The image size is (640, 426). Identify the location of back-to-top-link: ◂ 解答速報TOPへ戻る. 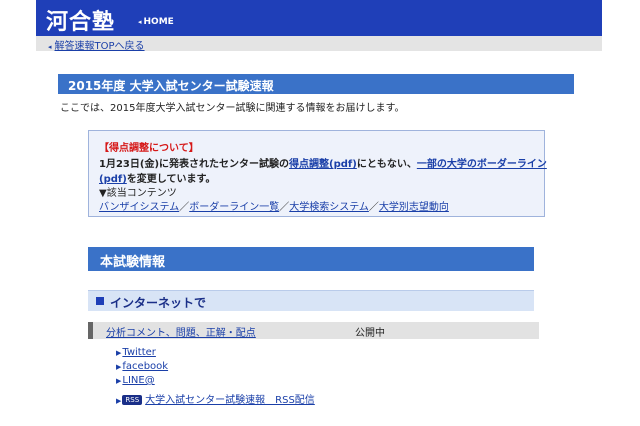
(96, 44).